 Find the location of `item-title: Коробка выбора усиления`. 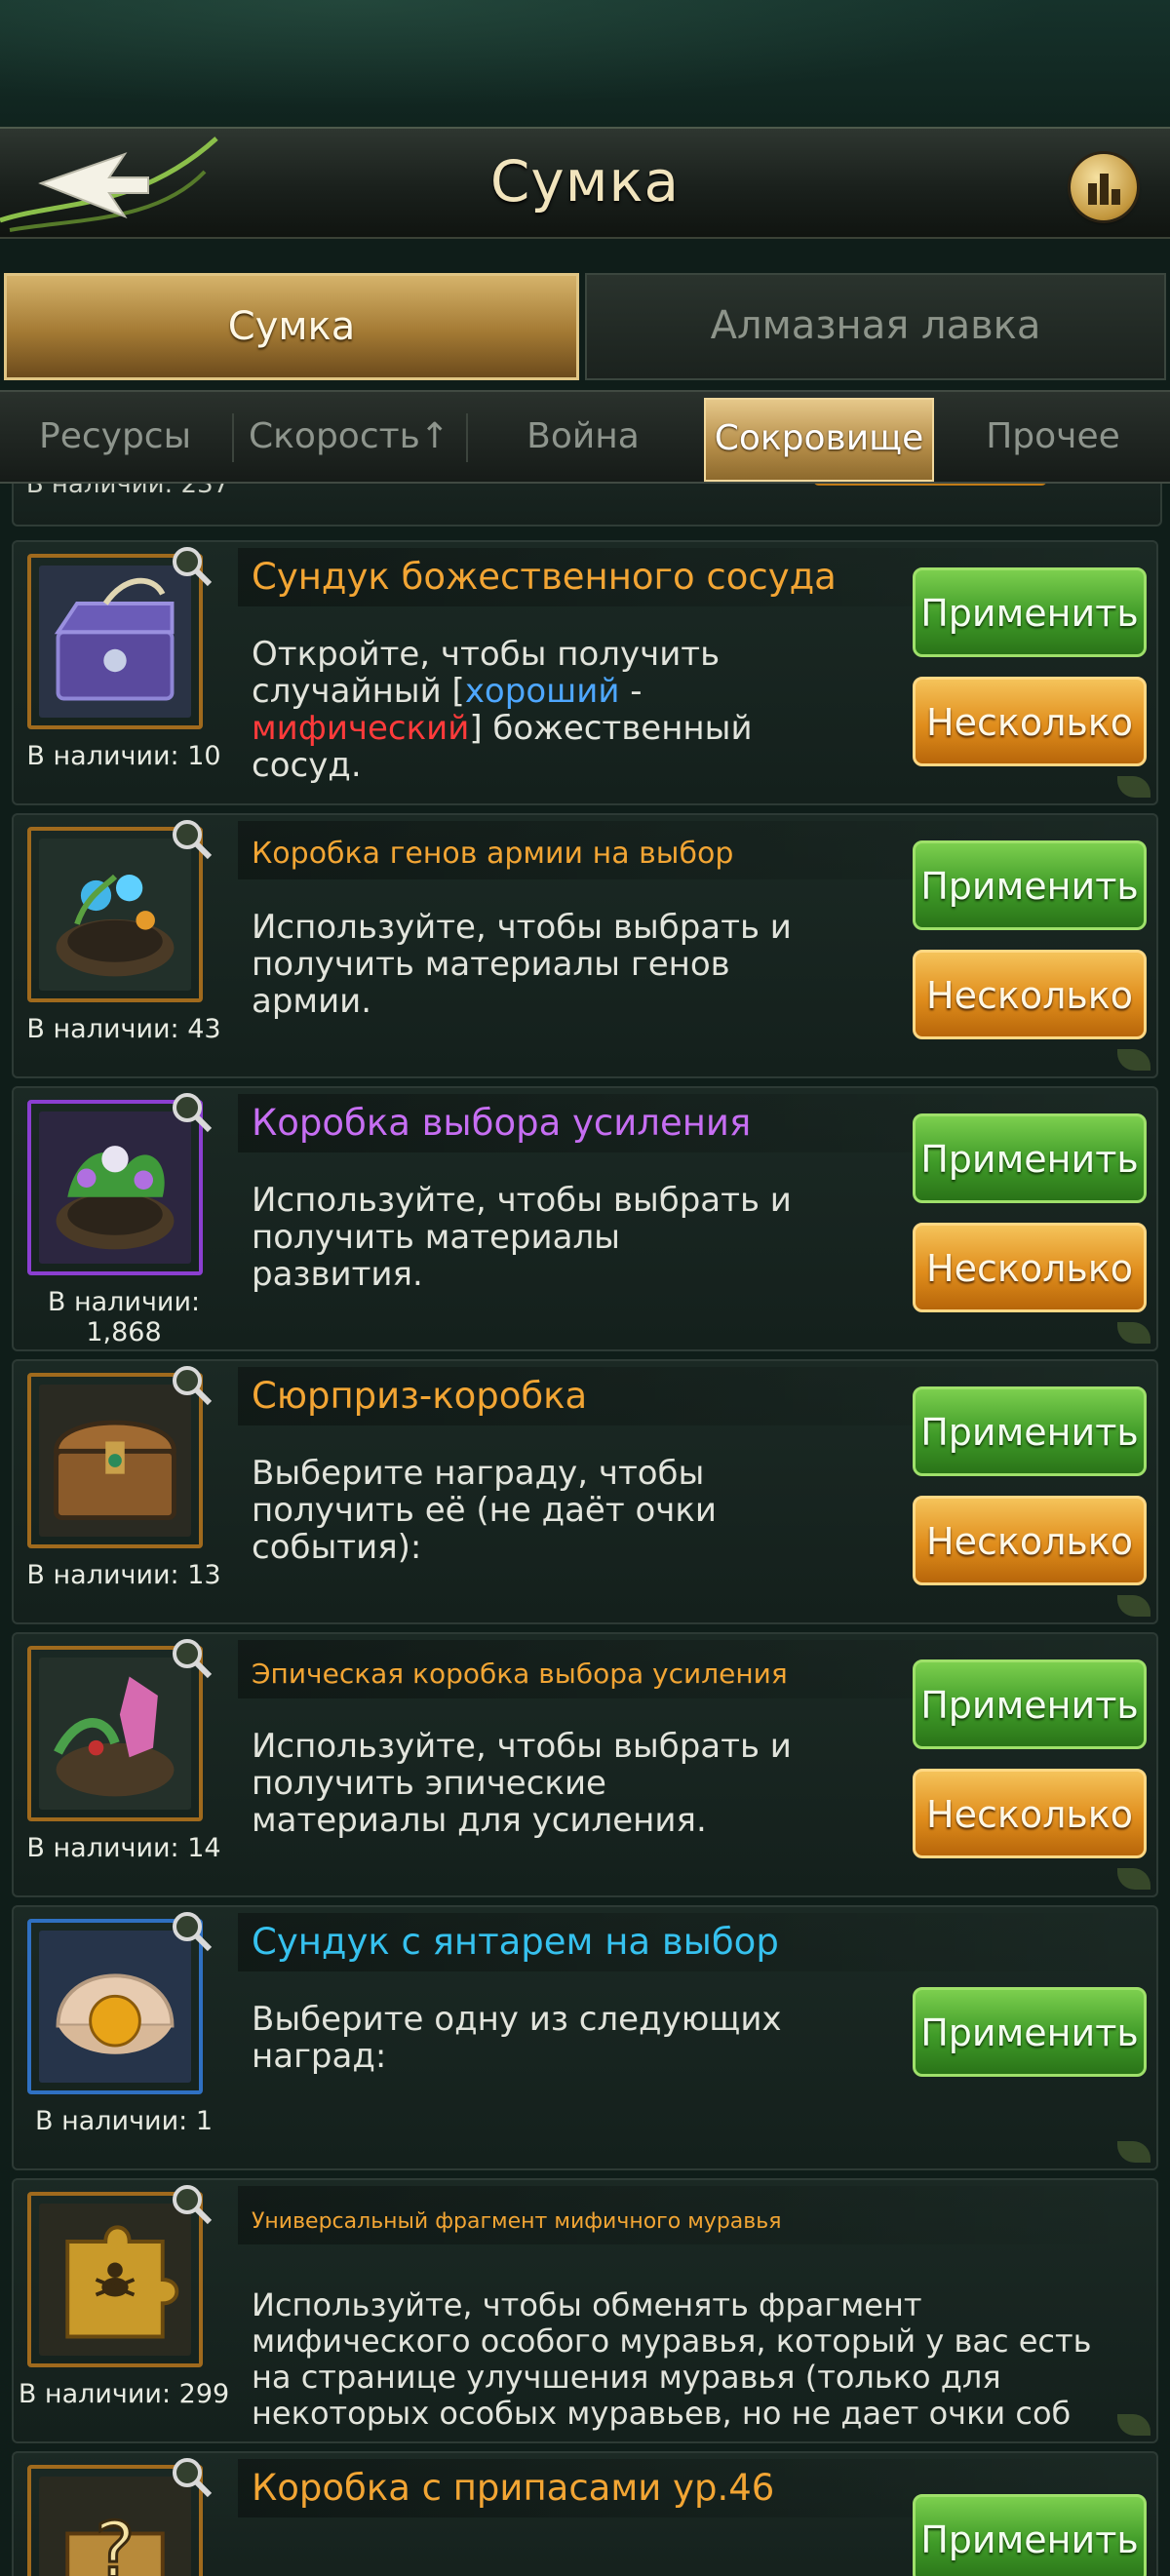

item-title: Коробка выбора усиления is located at coordinates (502, 1123).